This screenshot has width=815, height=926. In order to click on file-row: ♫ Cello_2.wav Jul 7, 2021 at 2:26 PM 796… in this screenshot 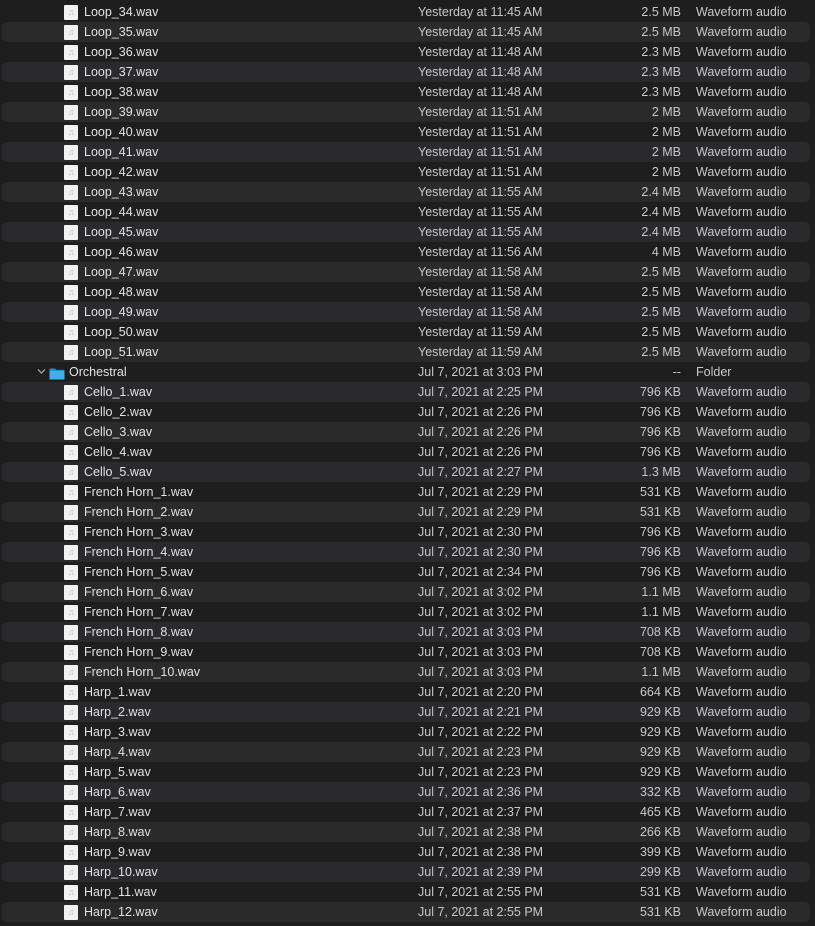, I will do `click(406, 412)`.